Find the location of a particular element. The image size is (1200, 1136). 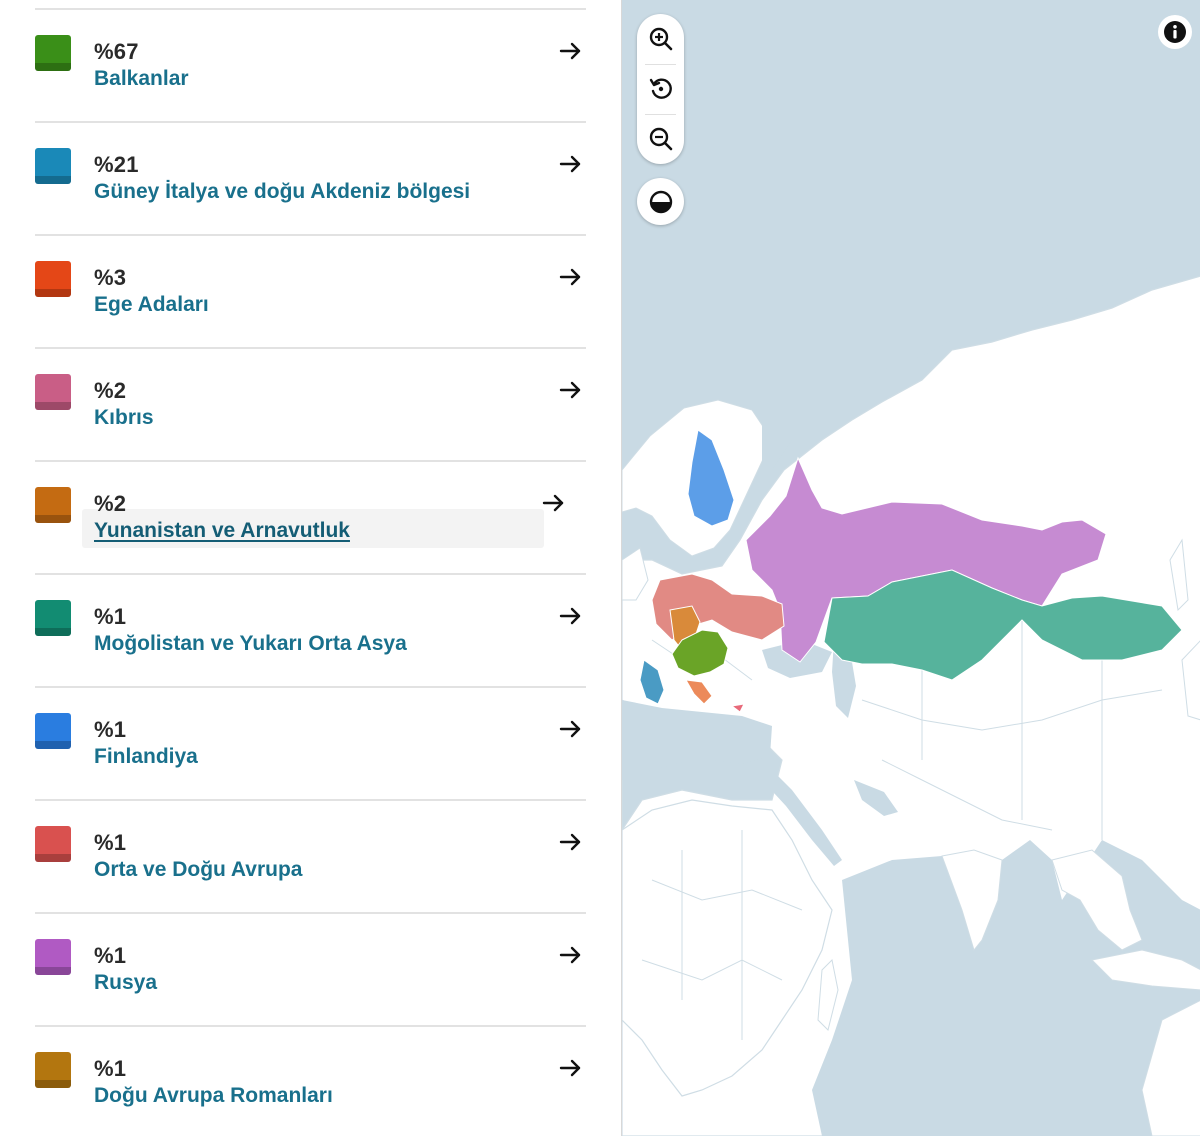

zoom-in-button is located at coordinates (660, 39).